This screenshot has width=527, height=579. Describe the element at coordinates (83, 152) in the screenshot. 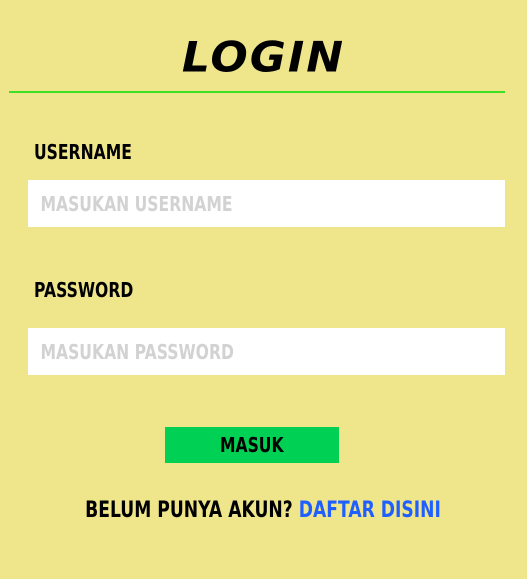

I see `username-label: USERNAME` at that location.